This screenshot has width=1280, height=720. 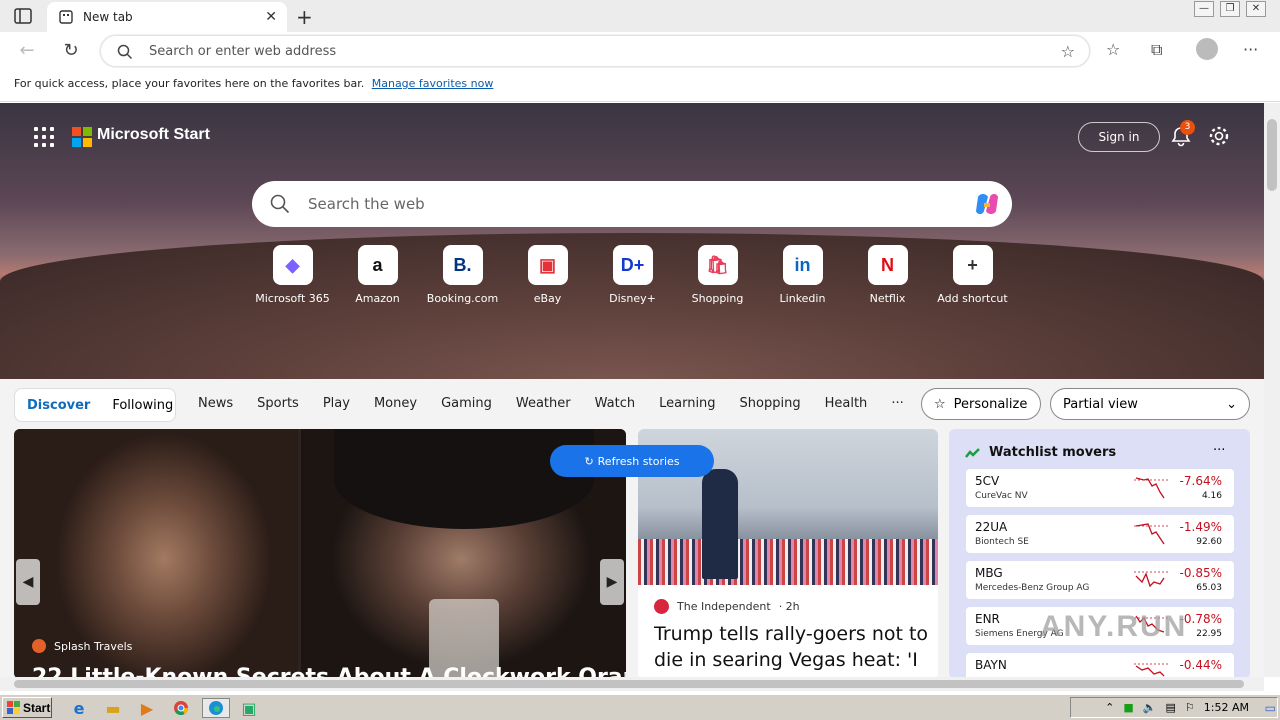 What do you see at coordinates (249, 708) in the screenshot?
I see `terminal-app-icon: ▣` at bounding box center [249, 708].